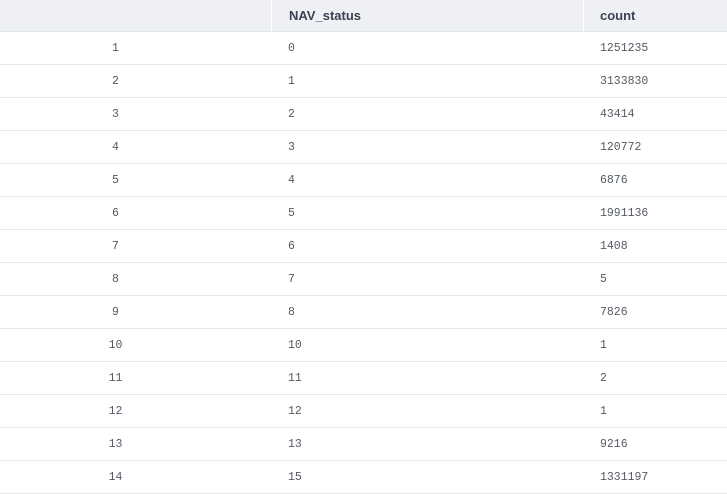 The image size is (727, 494). Describe the element at coordinates (363, 114) in the screenshot. I see `table-row: 3 2 43414` at that location.